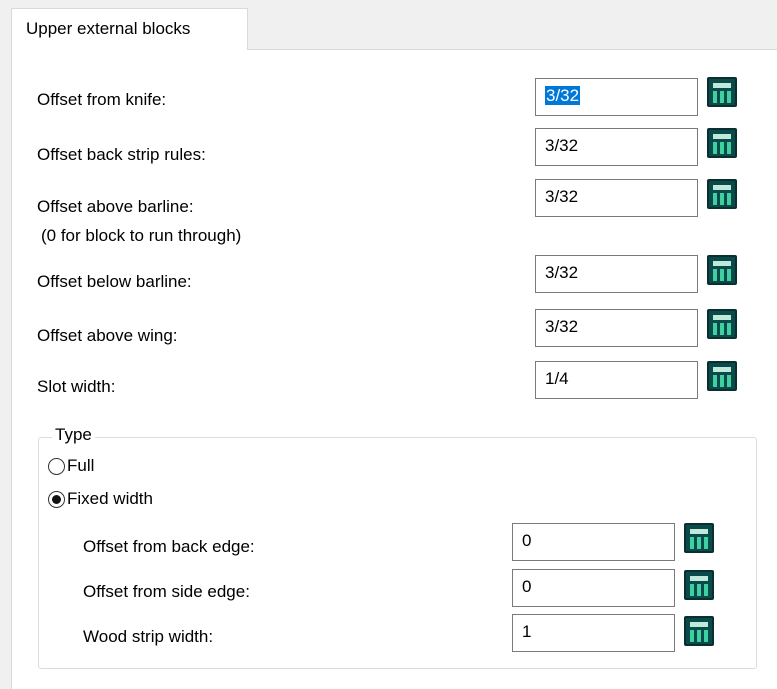  I want to click on offset-from-knife-label: Offset from knife:, so click(102, 99).